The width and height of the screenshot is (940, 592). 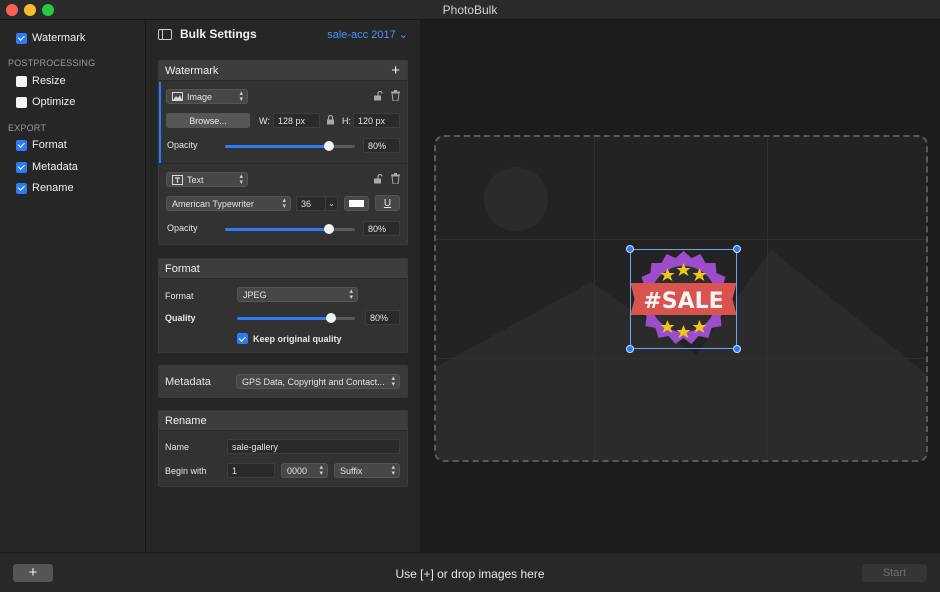 What do you see at coordinates (313, 446) in the screenshot?
I see `name-field: sale-gallery` at bounding box center [313, 446].